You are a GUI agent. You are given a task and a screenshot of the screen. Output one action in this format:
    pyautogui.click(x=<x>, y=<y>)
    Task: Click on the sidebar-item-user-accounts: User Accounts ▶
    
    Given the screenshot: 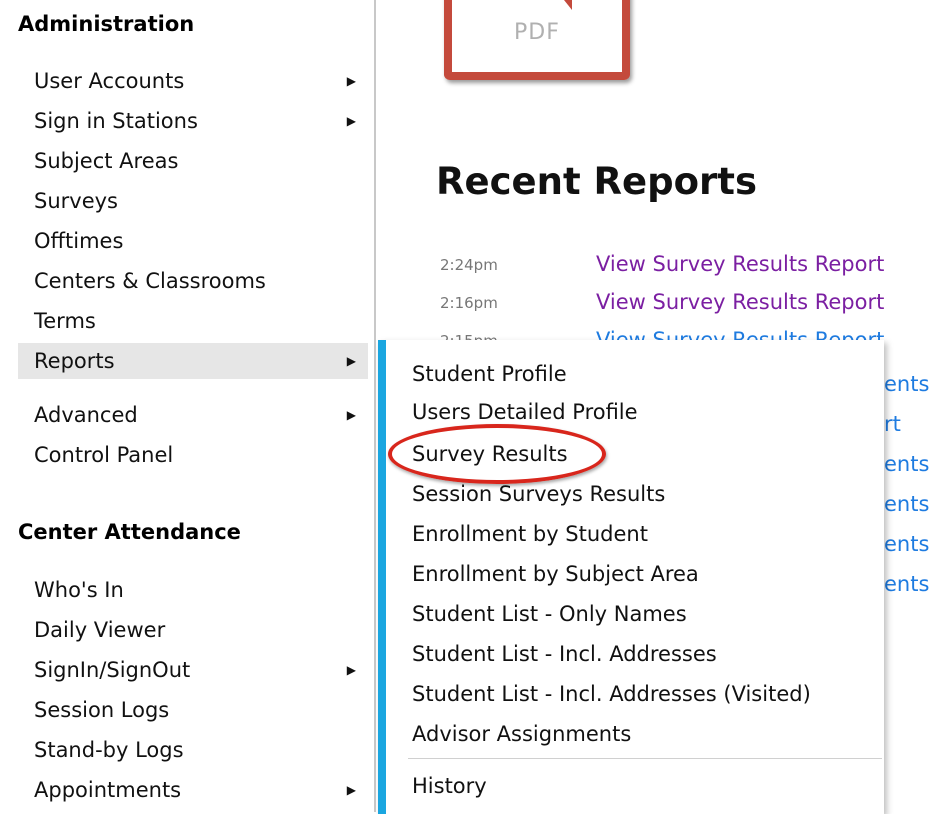 What is the action you would take?
    pyautogui.click(x=193, y=81)
    